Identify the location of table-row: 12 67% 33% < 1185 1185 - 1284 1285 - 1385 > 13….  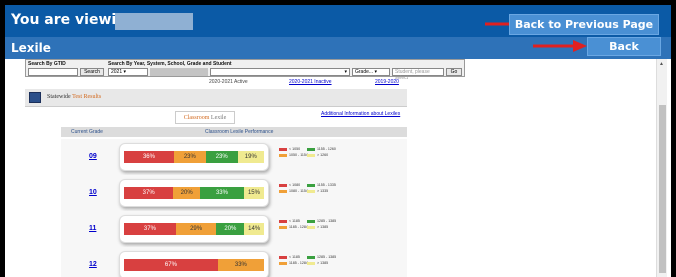
(234, 262).